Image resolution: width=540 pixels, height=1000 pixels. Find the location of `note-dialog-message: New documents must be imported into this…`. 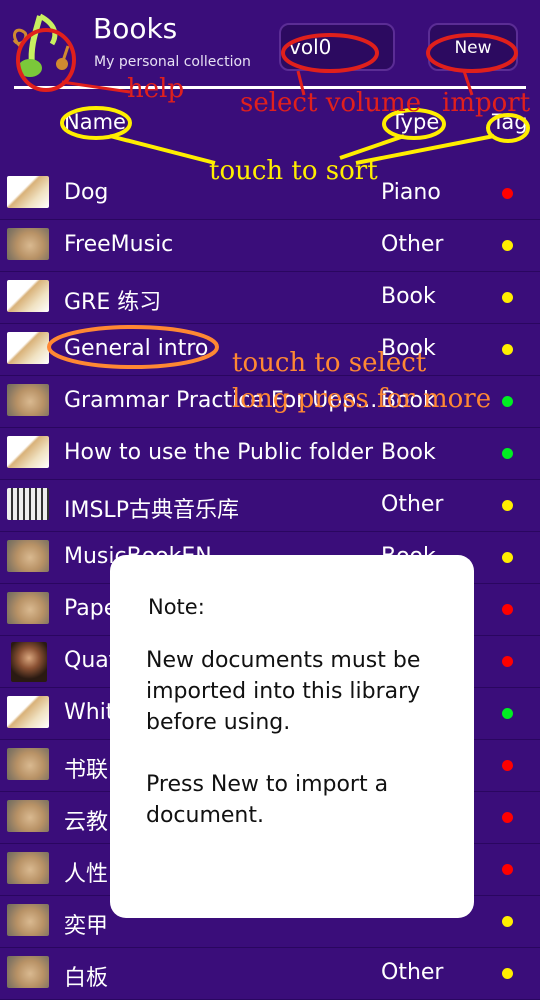

note-dialog-message: New documents must be imported into this… is located at coordinates (283, 691).